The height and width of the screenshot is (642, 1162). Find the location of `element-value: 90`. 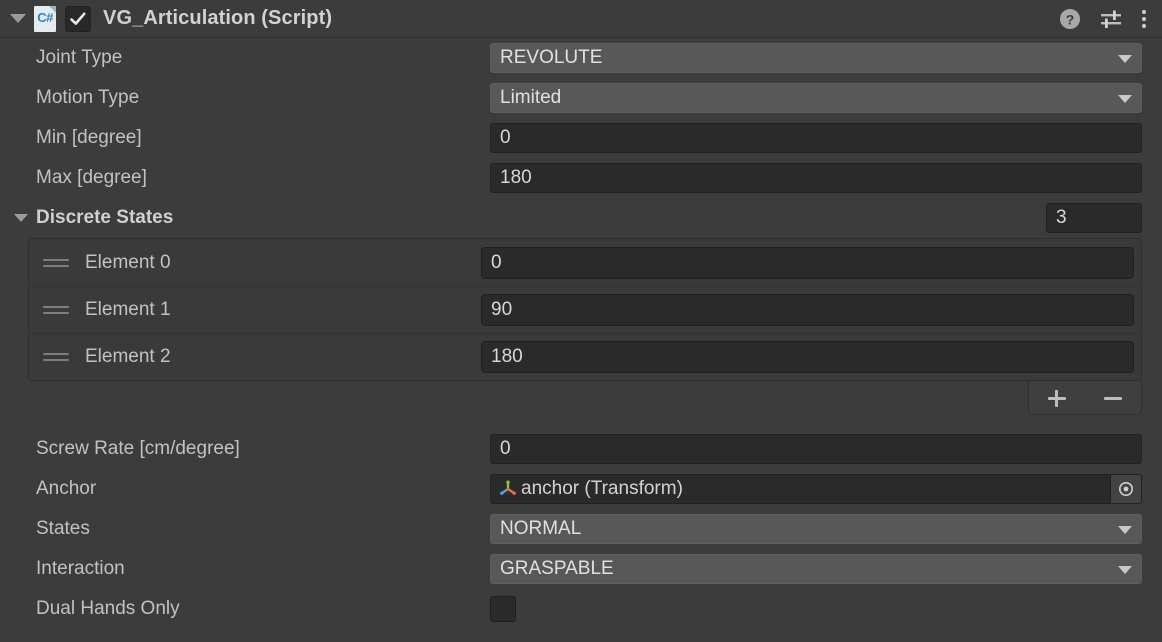

element-value: 90 is located at coordinates (502, 309).